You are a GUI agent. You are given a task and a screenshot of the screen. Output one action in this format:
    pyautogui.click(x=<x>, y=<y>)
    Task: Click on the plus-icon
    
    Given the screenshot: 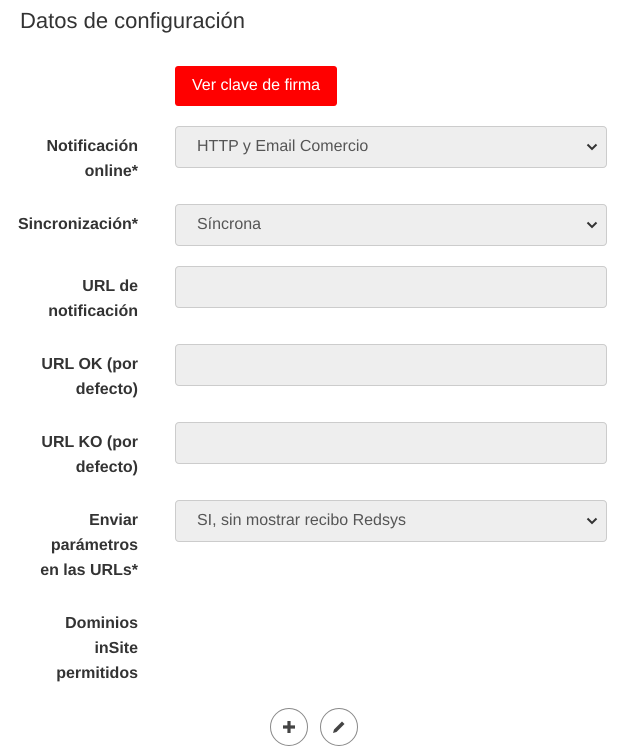 What is the action you would take?
    pyautogui.click(x=288, y=727)
    